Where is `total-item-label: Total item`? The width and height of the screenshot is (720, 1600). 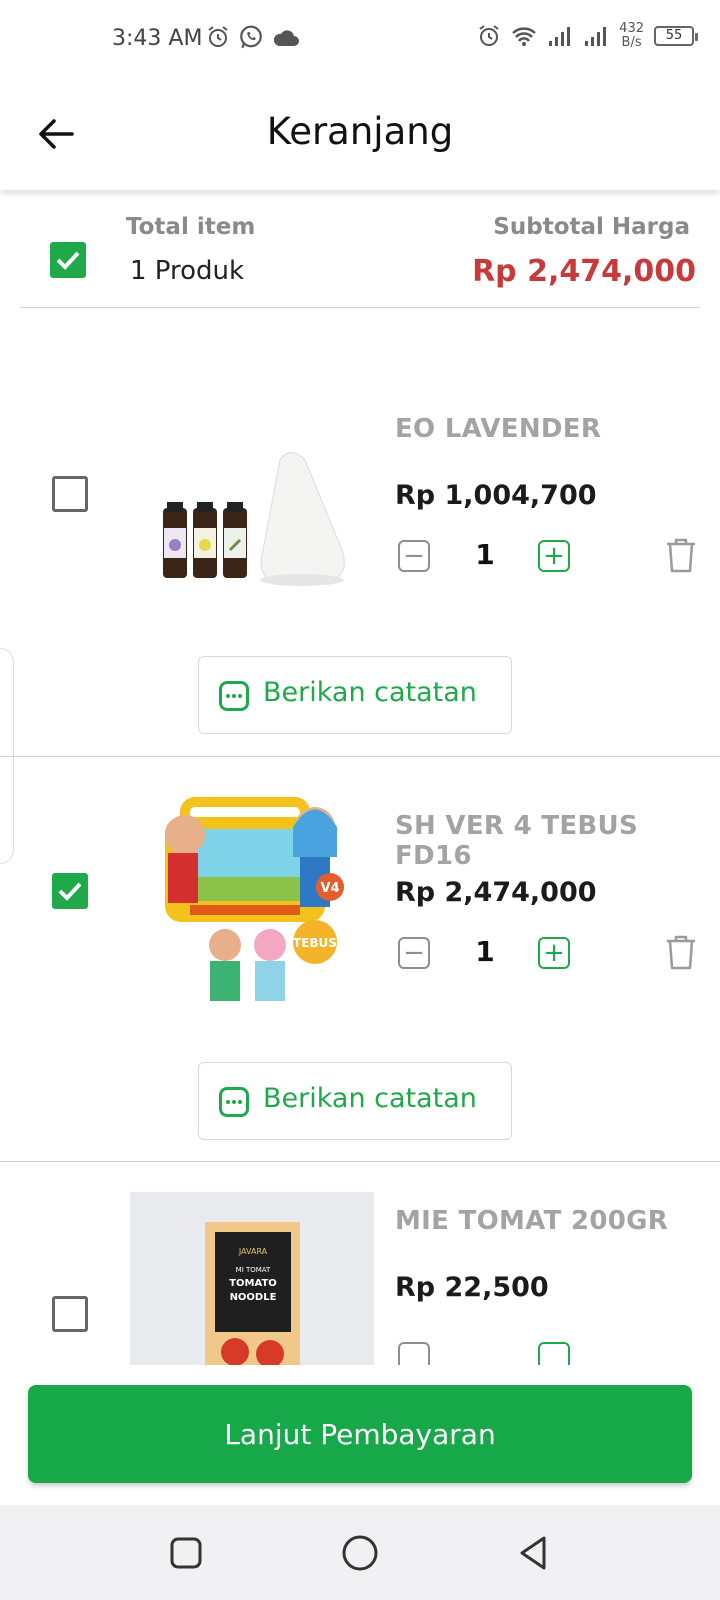 total-item-label: Total item is located at coordinates (191, 227).